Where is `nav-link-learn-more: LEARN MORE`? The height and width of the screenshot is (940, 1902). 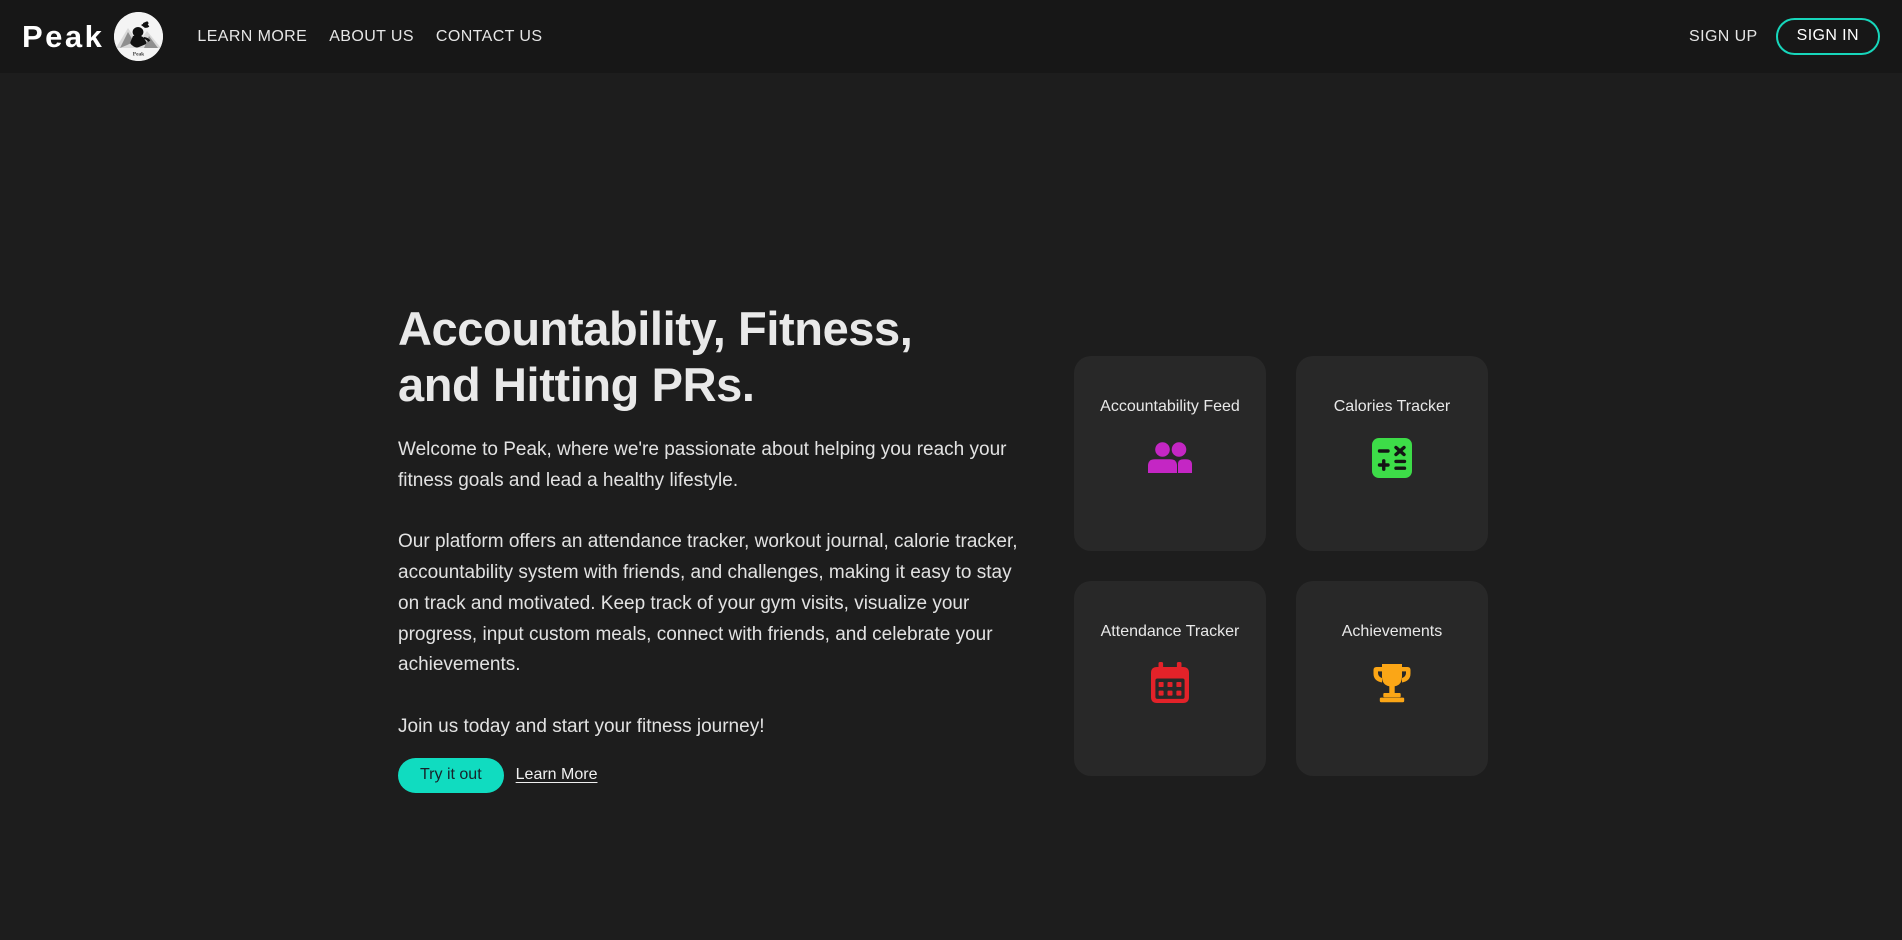
nav-link-learn-more: LEARN MORE is located at coordinates (252, 37).